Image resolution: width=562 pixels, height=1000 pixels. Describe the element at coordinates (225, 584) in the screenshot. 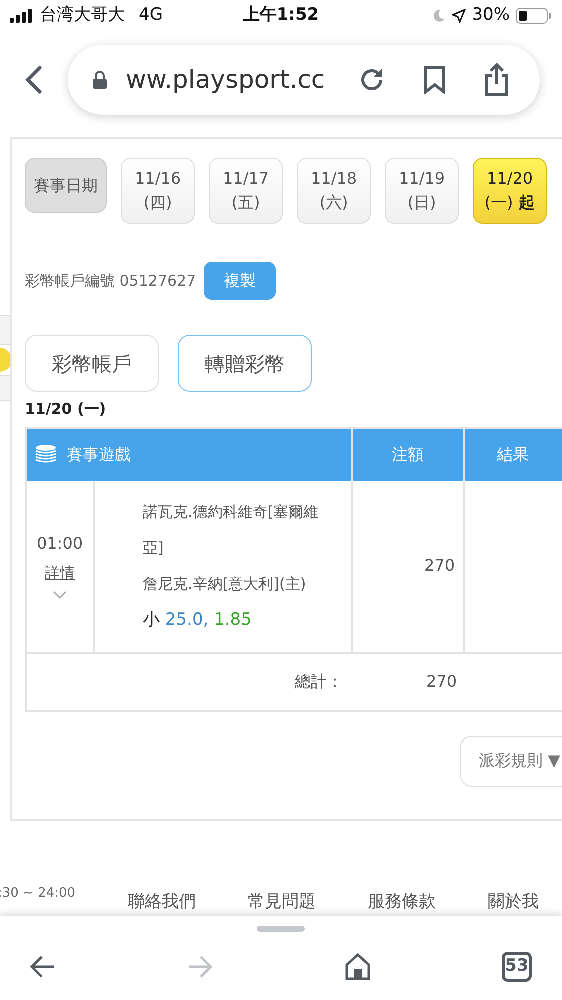

I see `team-name: 詹尼克.辛納[意大利](主)` at that location.